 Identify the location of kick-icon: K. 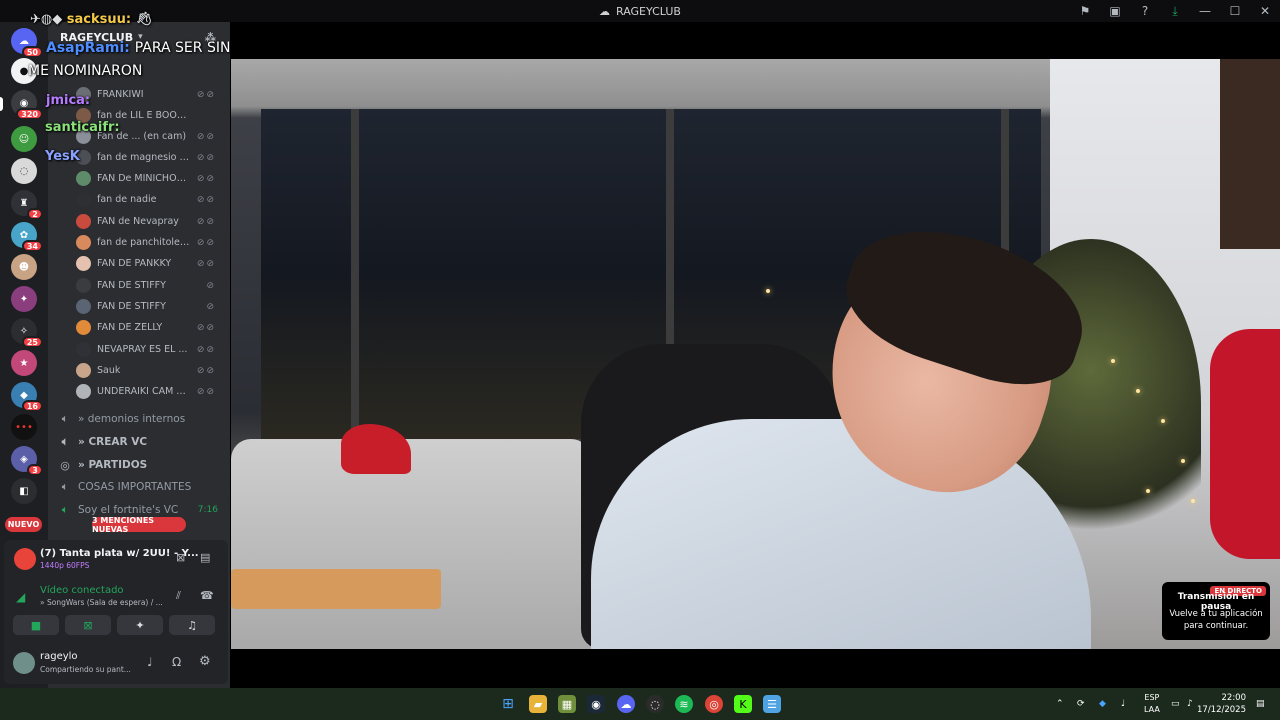
(743, 704).